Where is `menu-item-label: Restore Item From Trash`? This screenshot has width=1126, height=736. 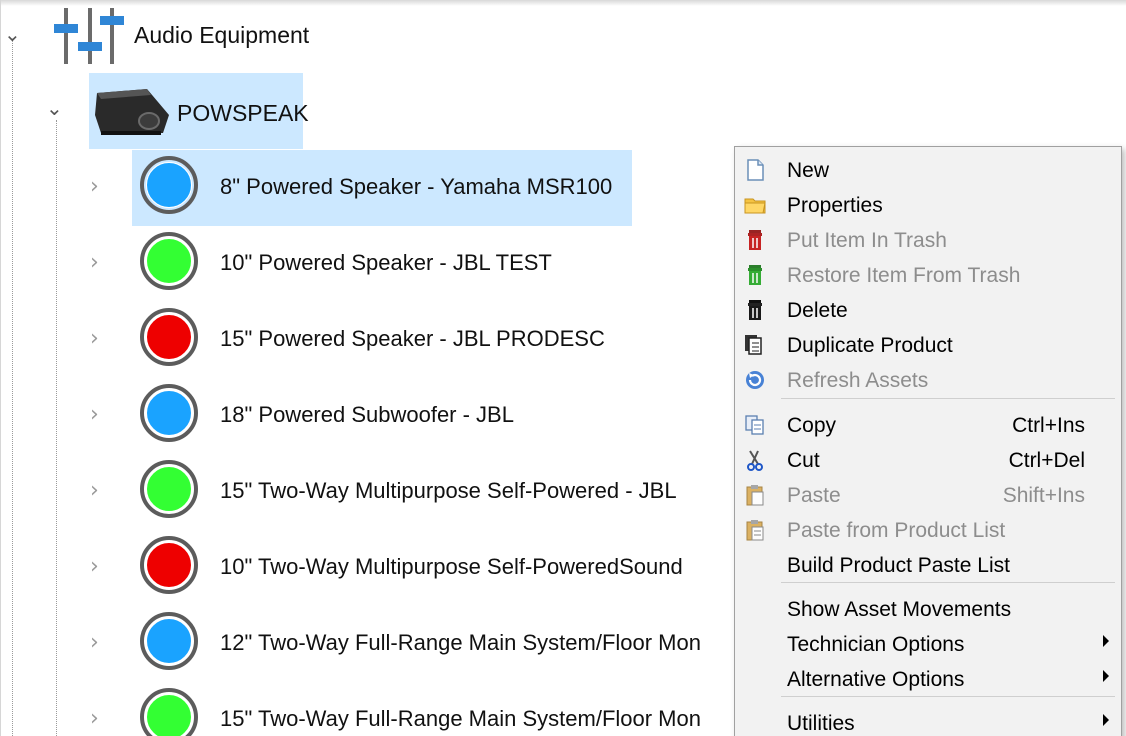 menu-item-label: Restore Item From Trash is located at coordinates (904, 275).